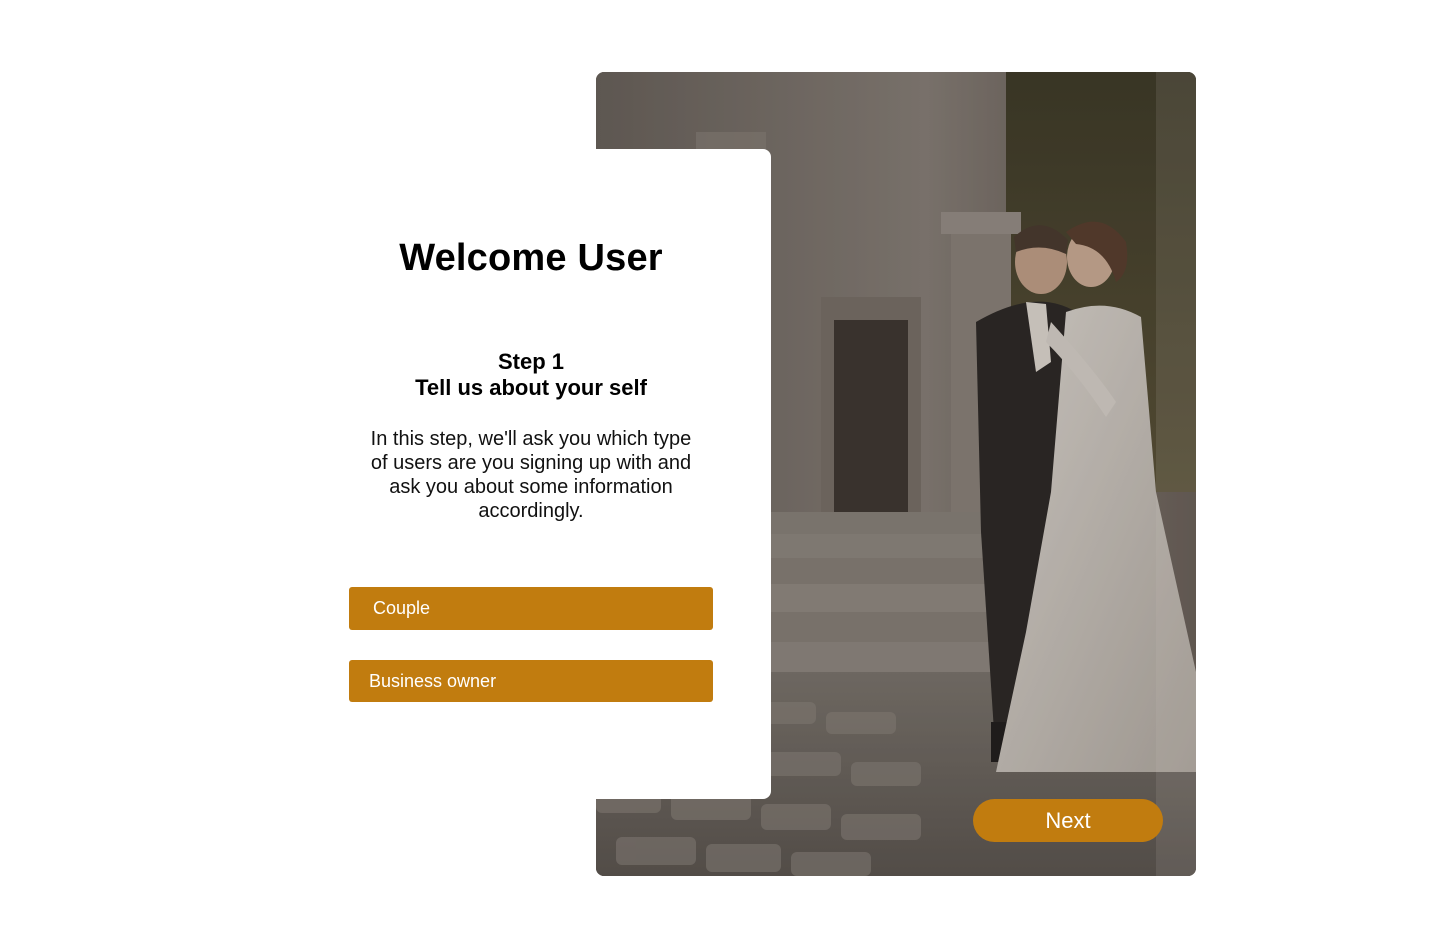 This screenshot has height=948, width=1440. I want to click on step-number-label: Step 1, so click(531, 361).